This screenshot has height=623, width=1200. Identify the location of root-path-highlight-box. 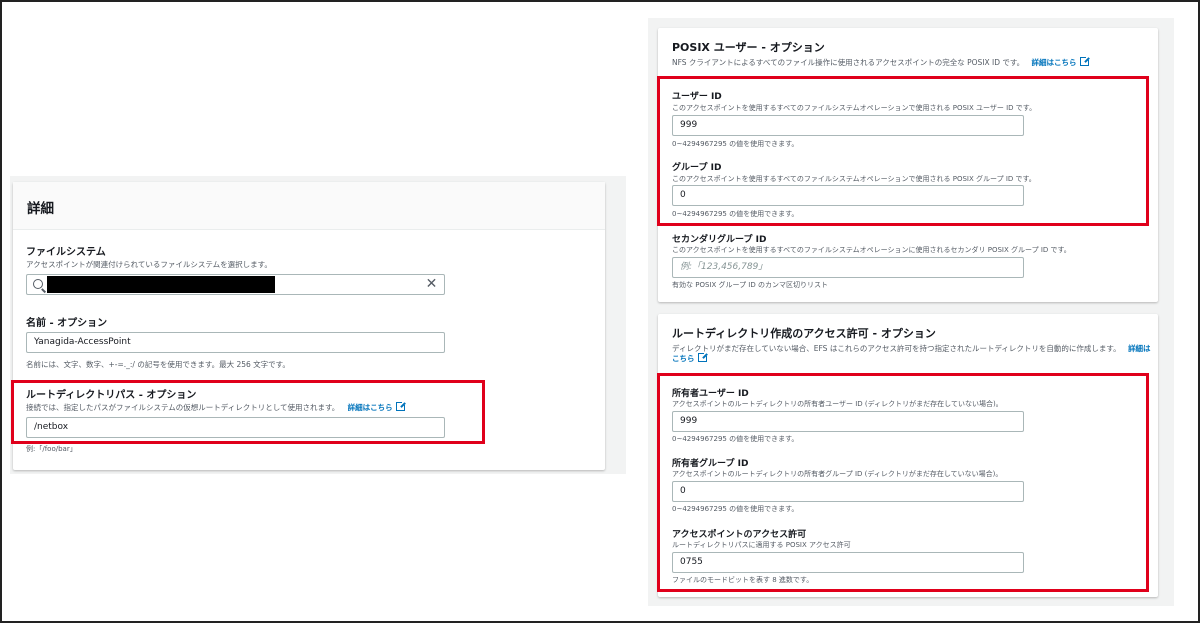
(248, 412).